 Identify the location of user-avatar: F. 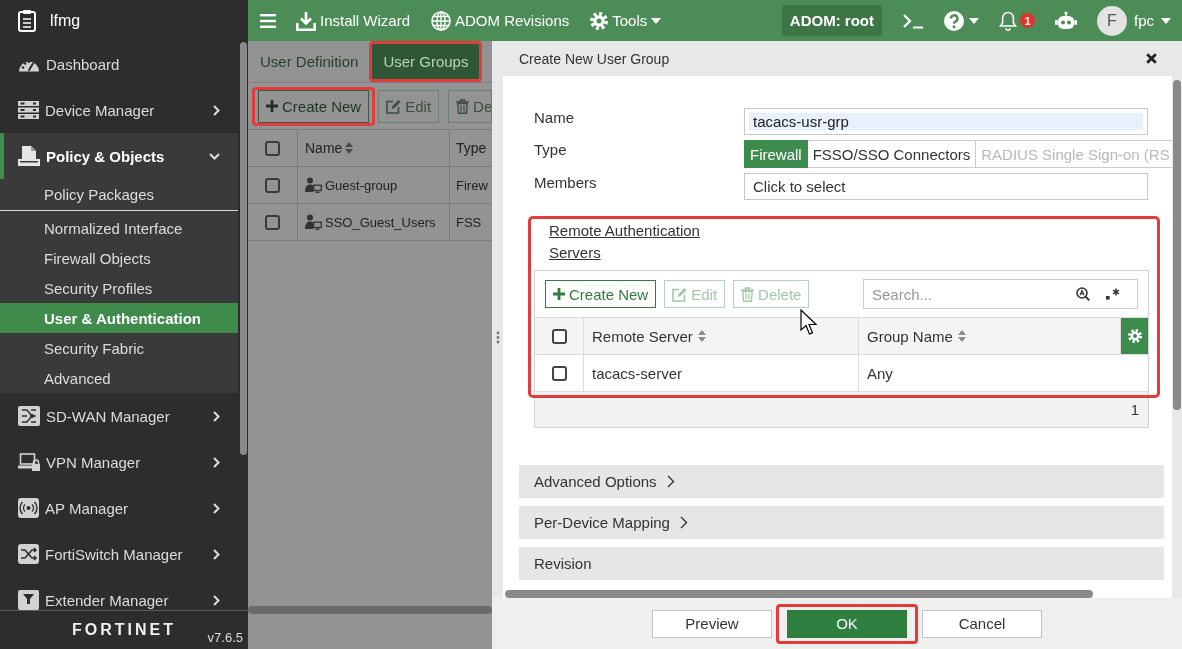
(1112, 20).